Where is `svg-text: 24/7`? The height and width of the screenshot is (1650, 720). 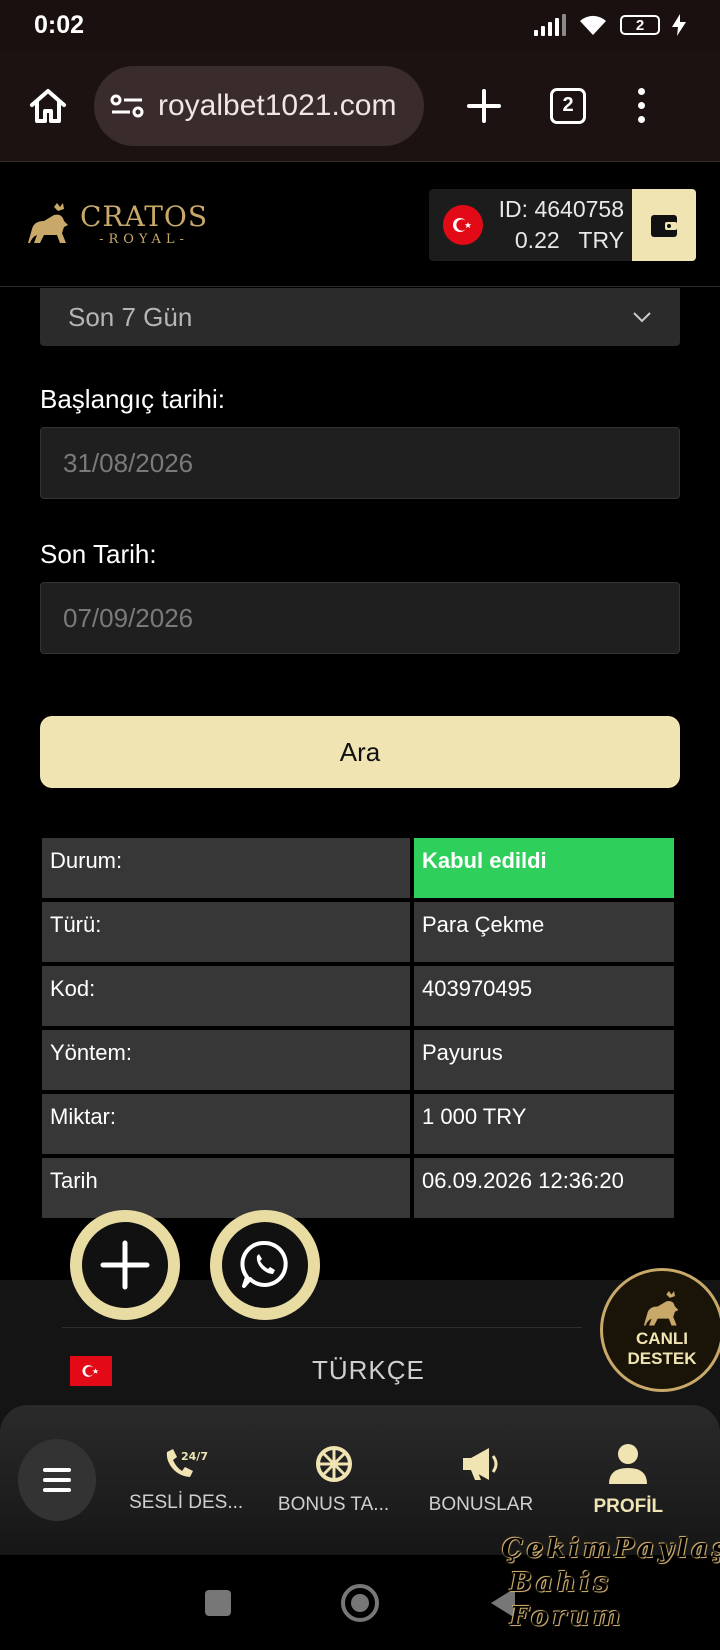
svg-text: 24/7 is located at coordinates (194, 1456).